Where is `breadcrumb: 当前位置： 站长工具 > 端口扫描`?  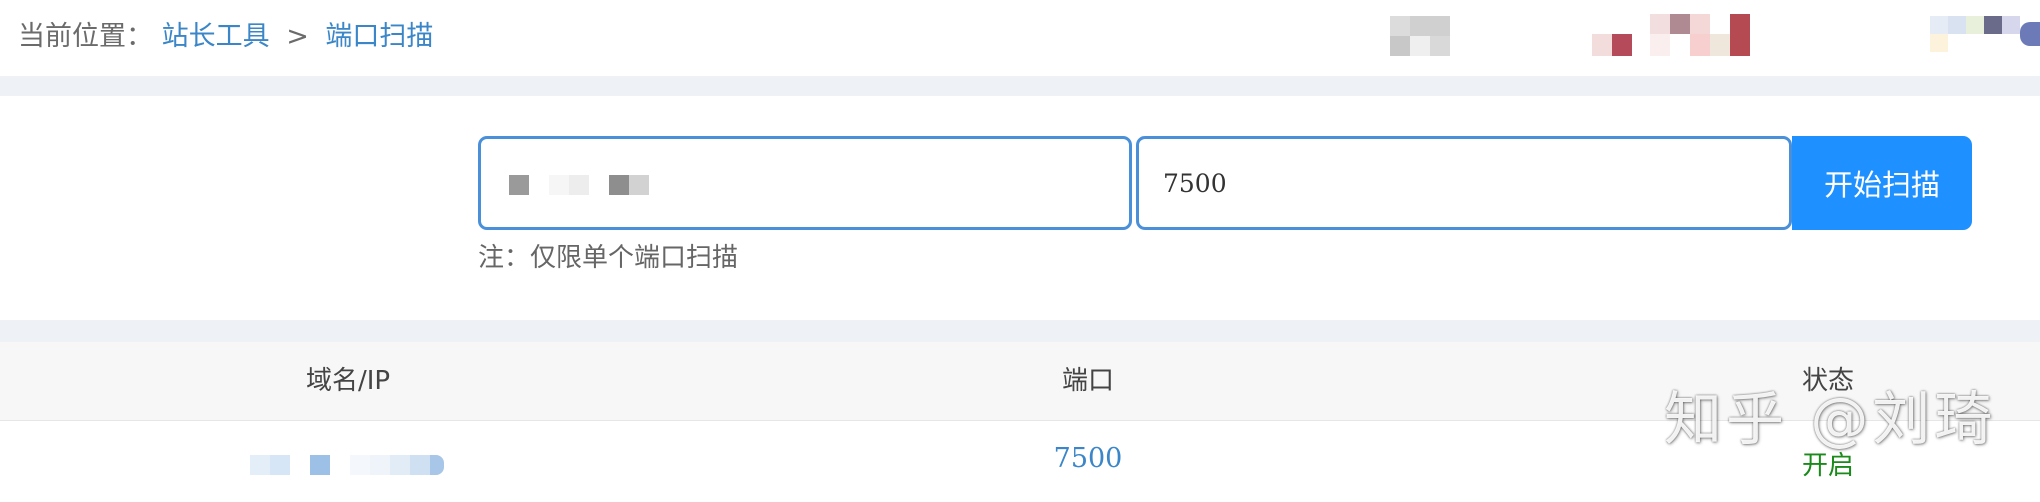
breadcrumb: 当前位置： 站长工具 > 端口扫描 is located at coordinates (225, 37).